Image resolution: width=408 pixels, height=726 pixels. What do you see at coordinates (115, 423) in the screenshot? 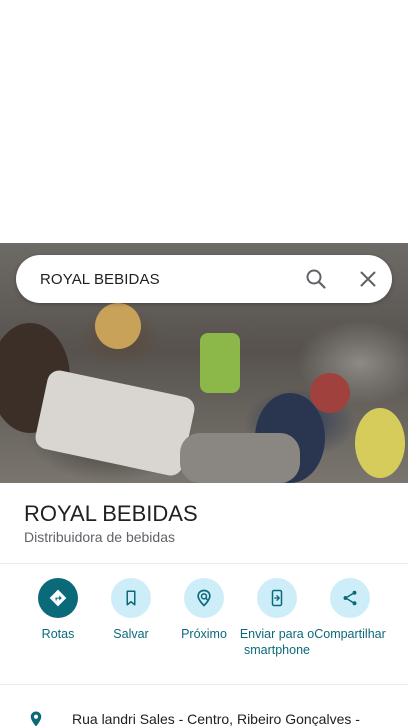
I see `photo-table` at bounding box center [115, 423].